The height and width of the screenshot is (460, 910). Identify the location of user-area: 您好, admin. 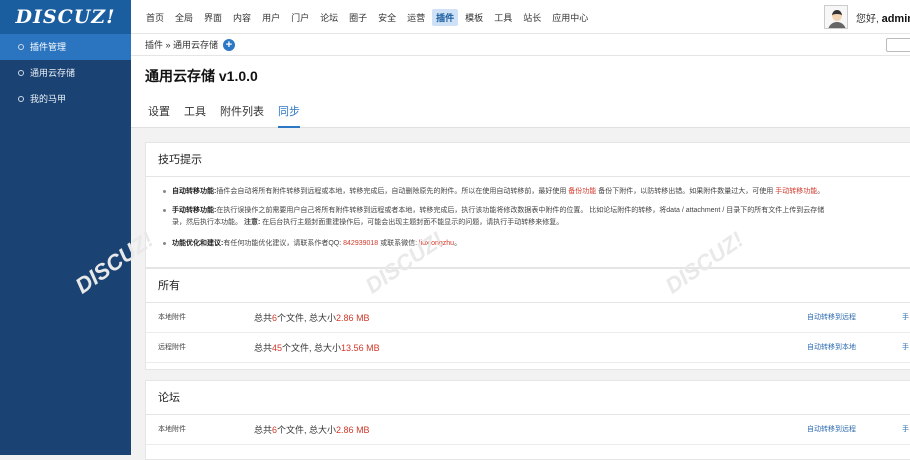
(867, 17).